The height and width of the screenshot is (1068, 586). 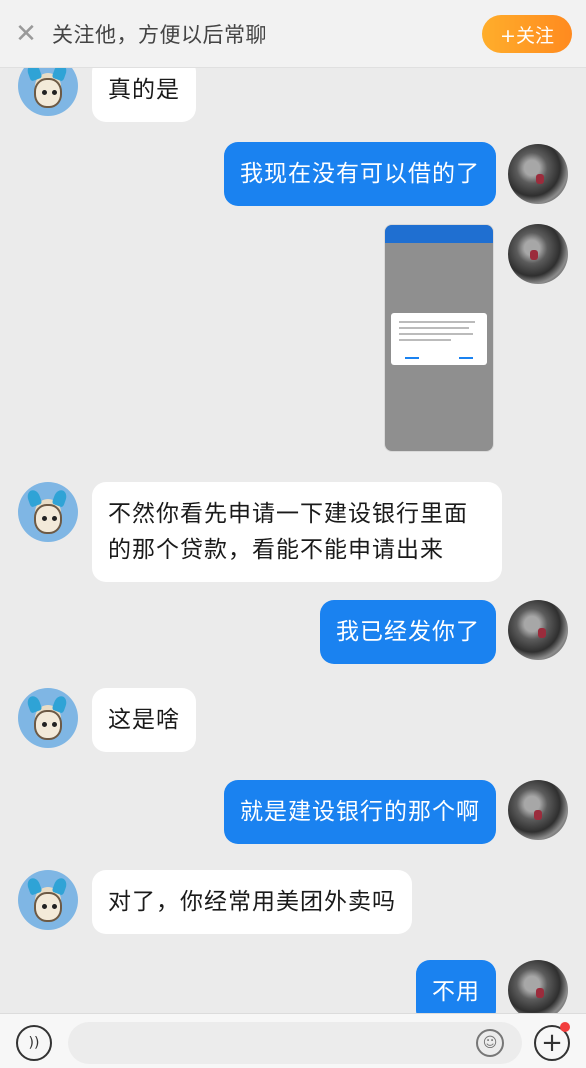 What do you see at coordinates (252, 902) in the screenshot?
I see `incoming-message: 对了，你经常用美团外卖吗` at bounding box center [252, 902].